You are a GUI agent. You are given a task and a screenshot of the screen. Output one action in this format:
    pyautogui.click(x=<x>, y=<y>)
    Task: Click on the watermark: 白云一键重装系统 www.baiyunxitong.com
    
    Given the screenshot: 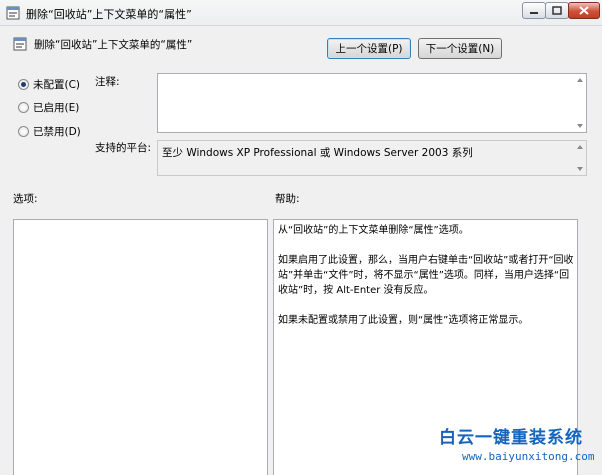 What is the action you would take?
    pyautogui.click(x=517, y=447)
    